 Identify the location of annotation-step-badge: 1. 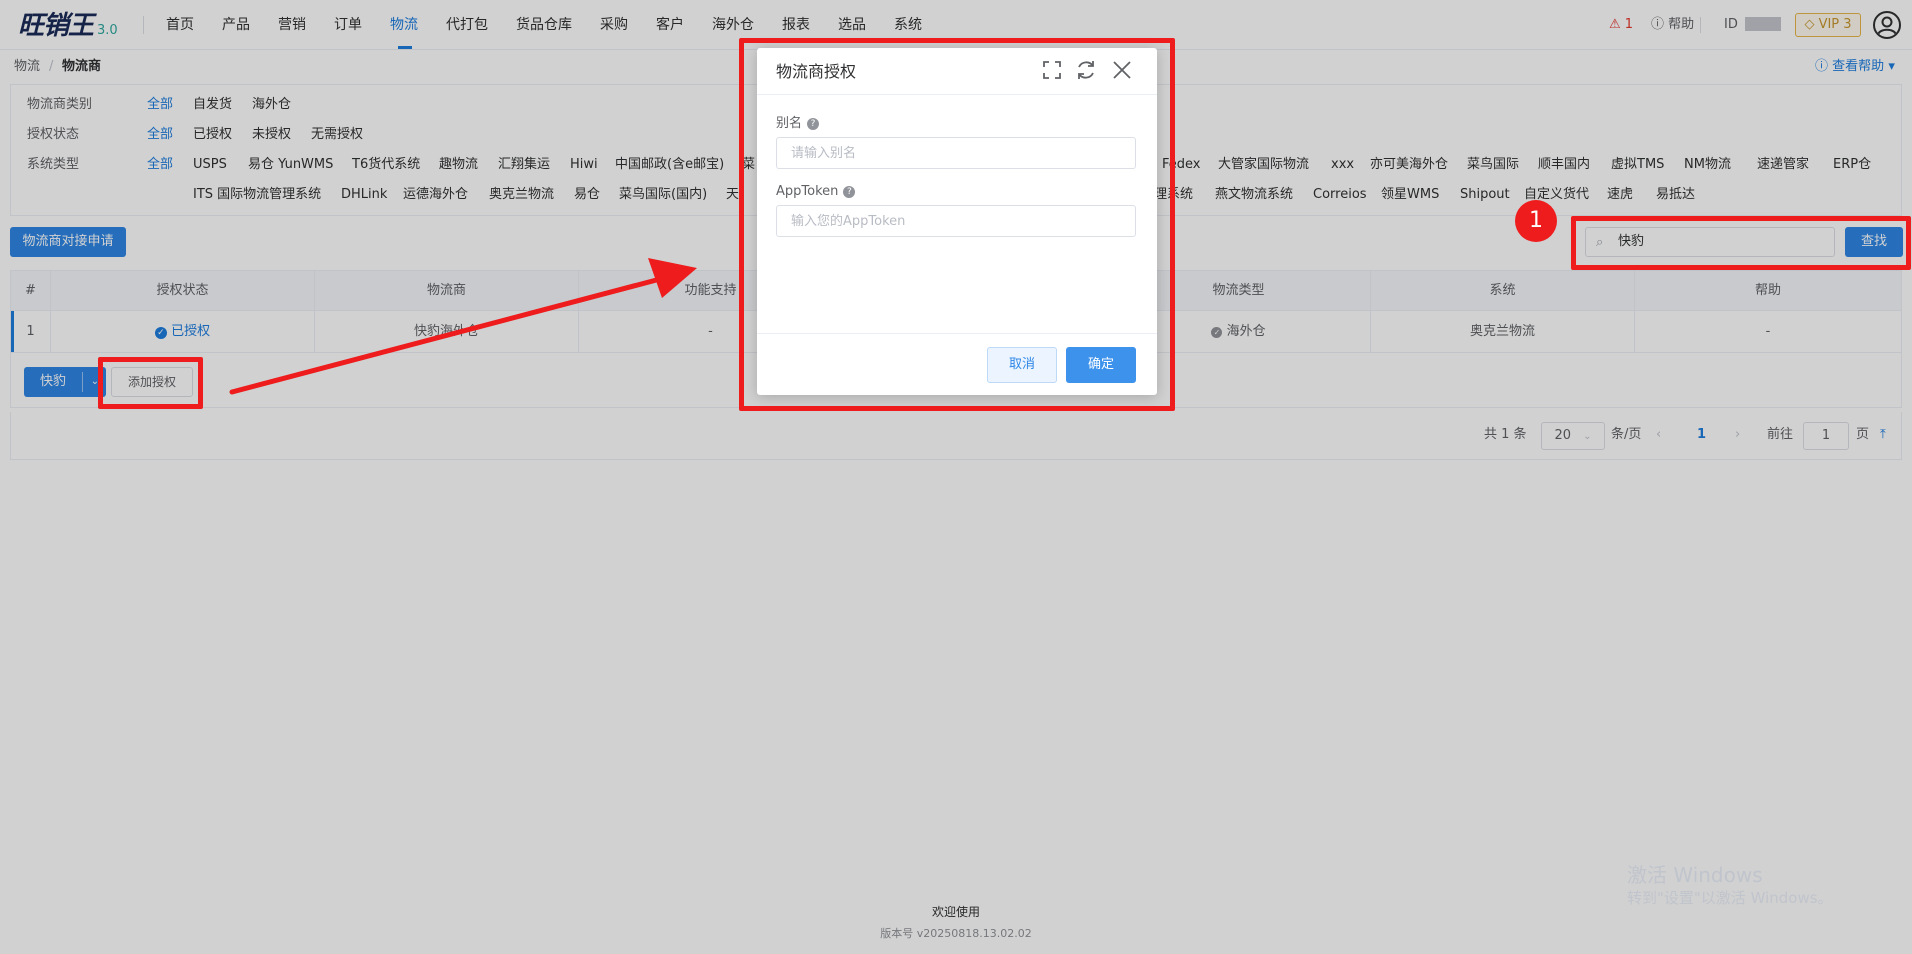
(1536, 221).